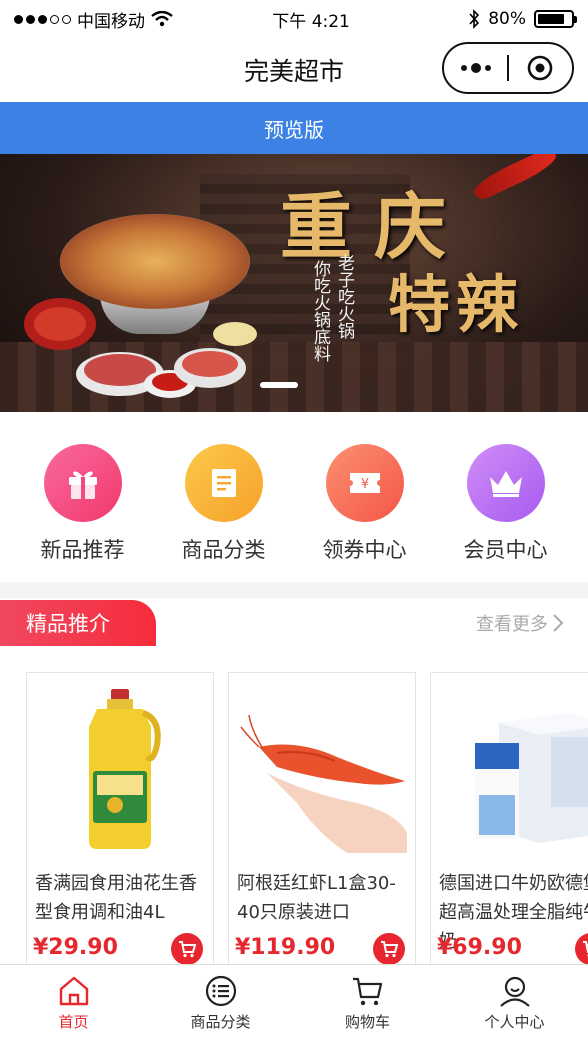 The height and width of the screenshot is (1044, 588). I want to click on close-button, so click(540, 68).